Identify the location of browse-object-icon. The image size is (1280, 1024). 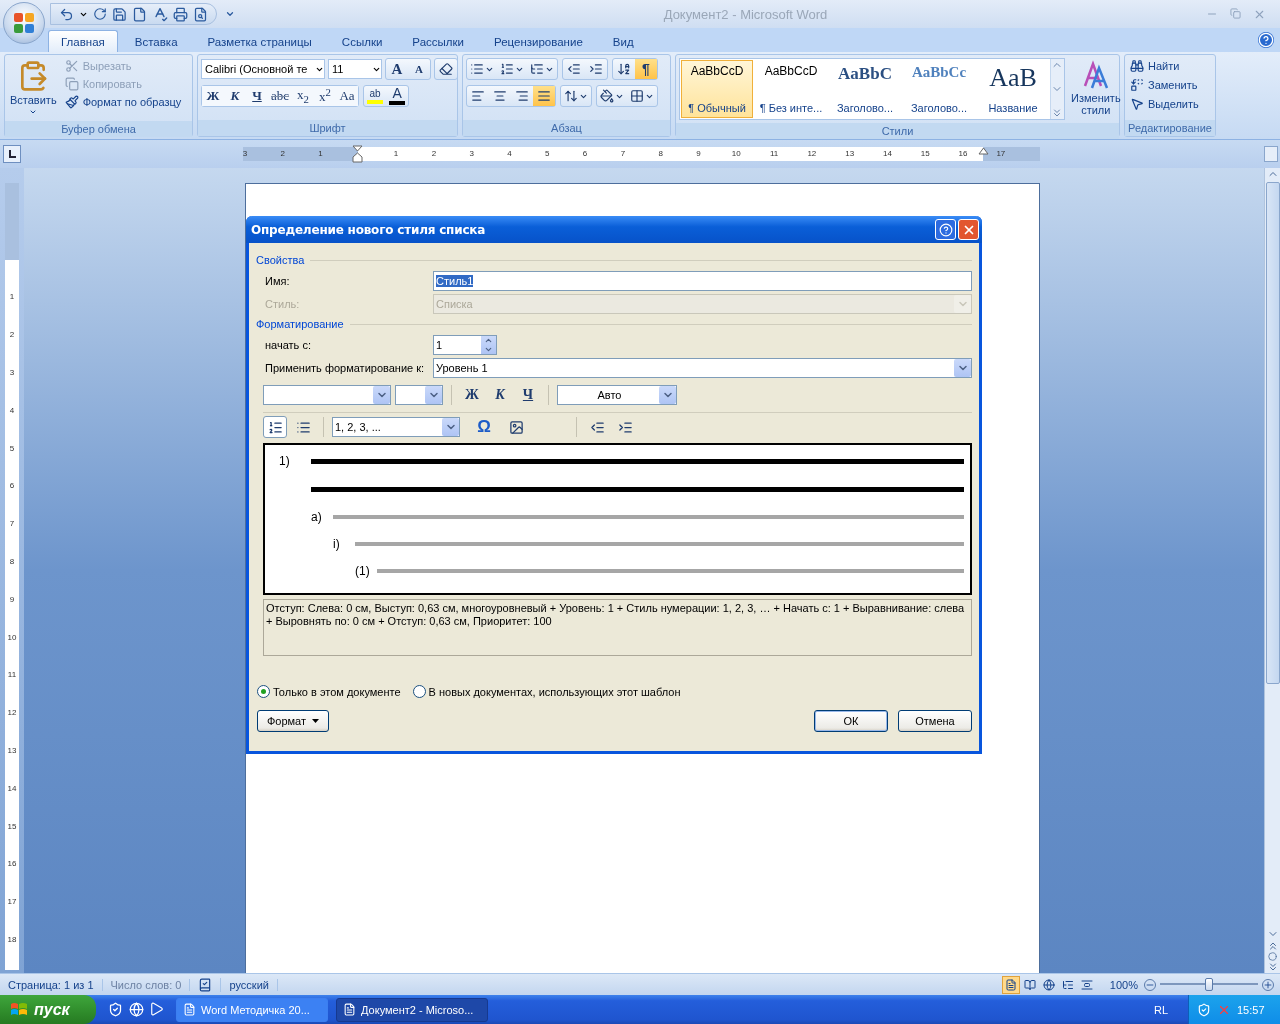
(1272, 956).